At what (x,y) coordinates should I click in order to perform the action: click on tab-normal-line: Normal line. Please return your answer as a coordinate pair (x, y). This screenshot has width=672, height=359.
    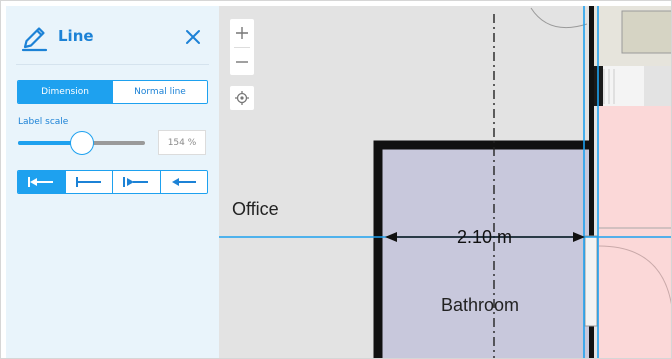
    Looking at the image, I should click on (159, 92).